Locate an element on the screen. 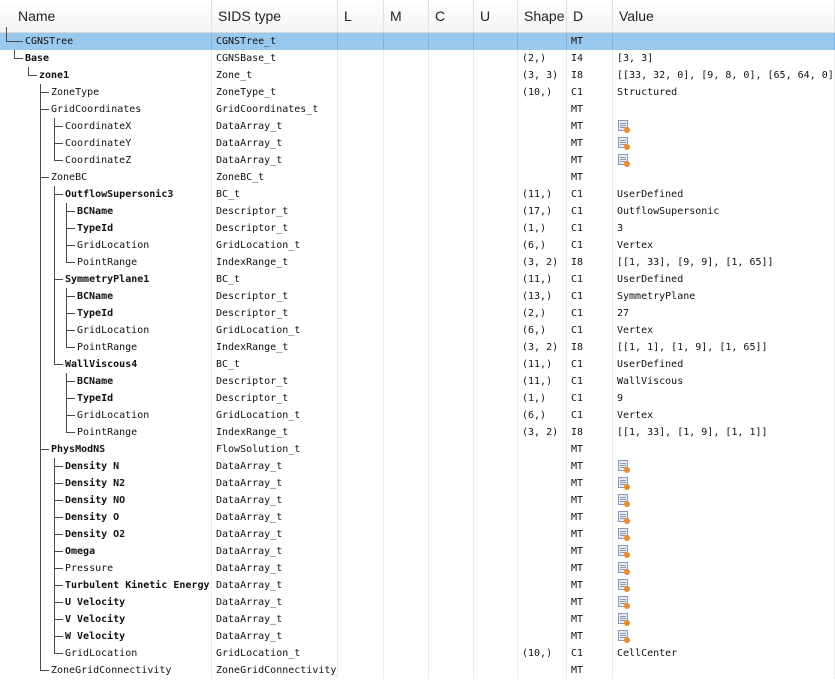  node-name: CoordinateX is located at coordinates (98, 126).